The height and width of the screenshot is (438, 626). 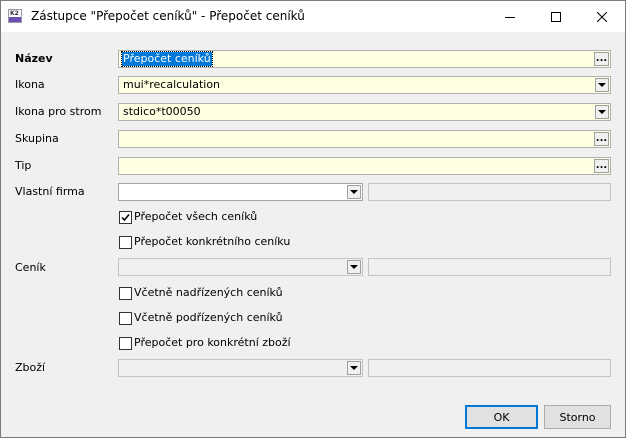 What do you see at coordinates (212, 242) in the screenshot?
I see `prepocet-konkretniho-label: Přepočet konkrétního ceníku` at bounding box center [212, 242].